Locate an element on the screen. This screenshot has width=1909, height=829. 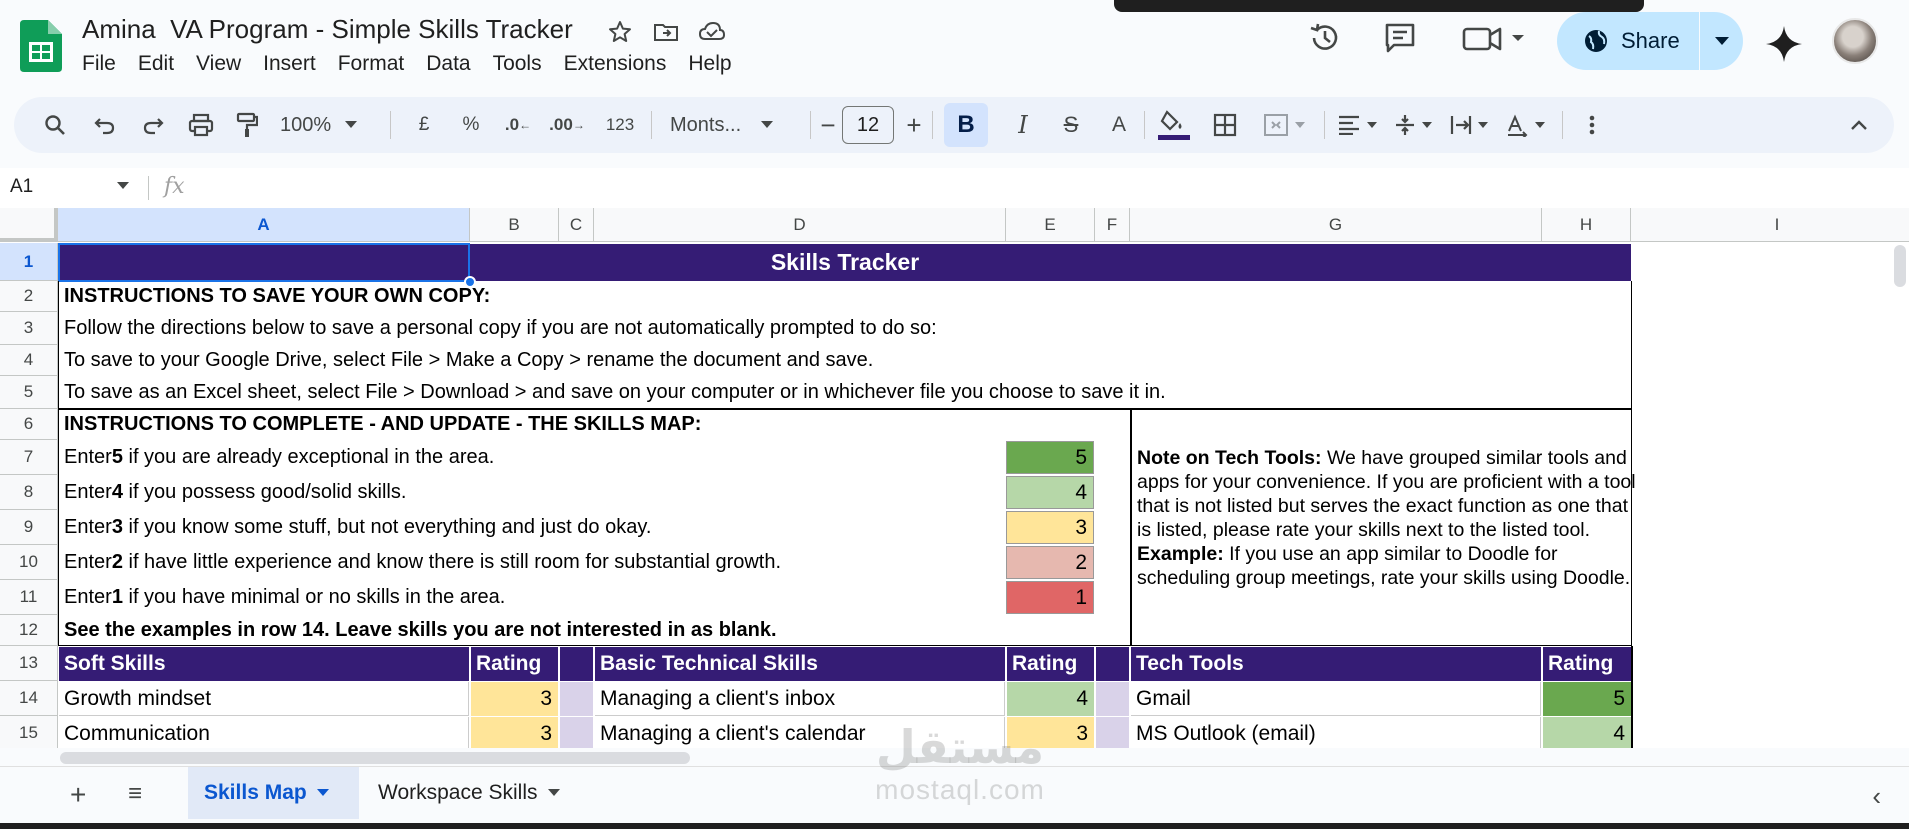
legend-rating-3: 3 is located at coordinates (1050, 527).